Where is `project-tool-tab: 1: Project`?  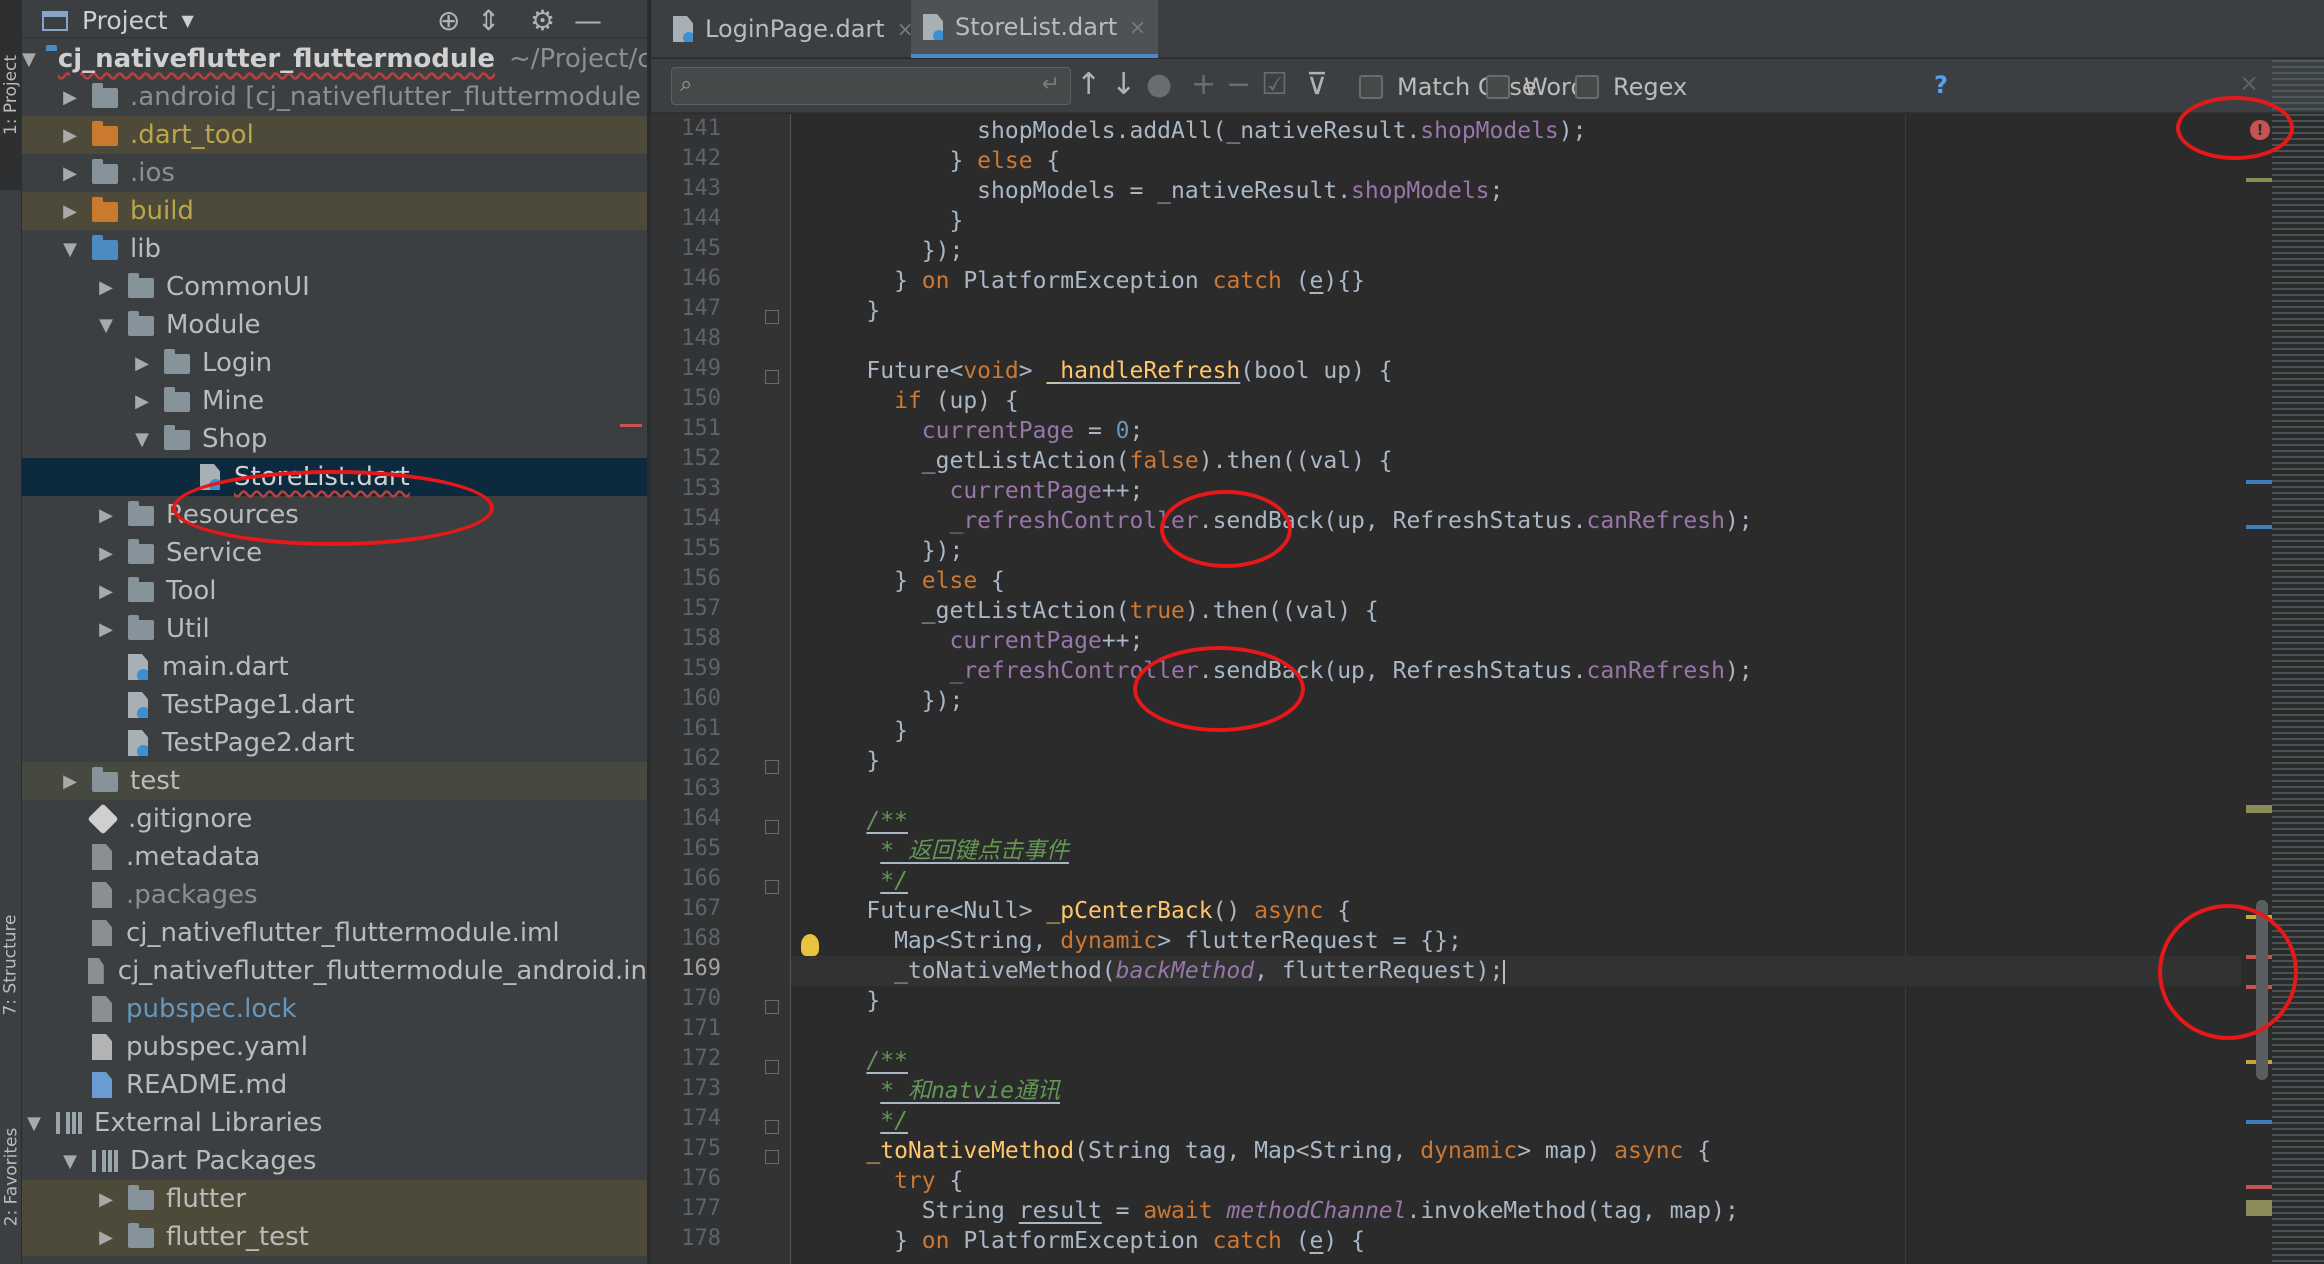 project-tool-tab: 1: Project is located at coordinates (11, 95).